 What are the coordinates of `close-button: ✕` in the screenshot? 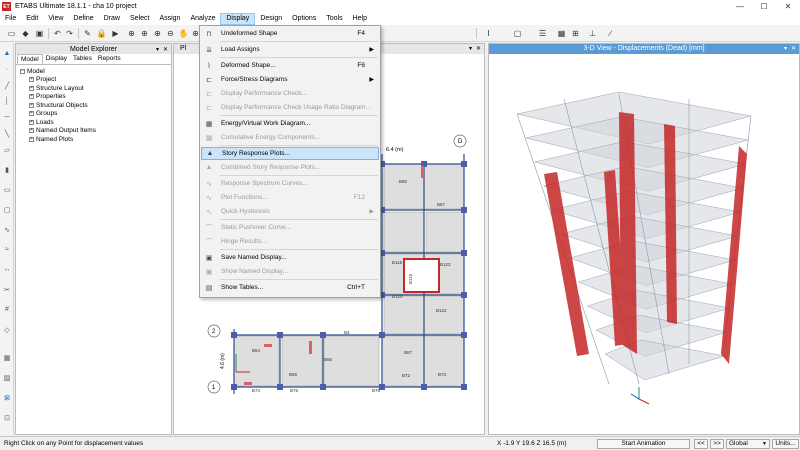 It's located at (788, 6).